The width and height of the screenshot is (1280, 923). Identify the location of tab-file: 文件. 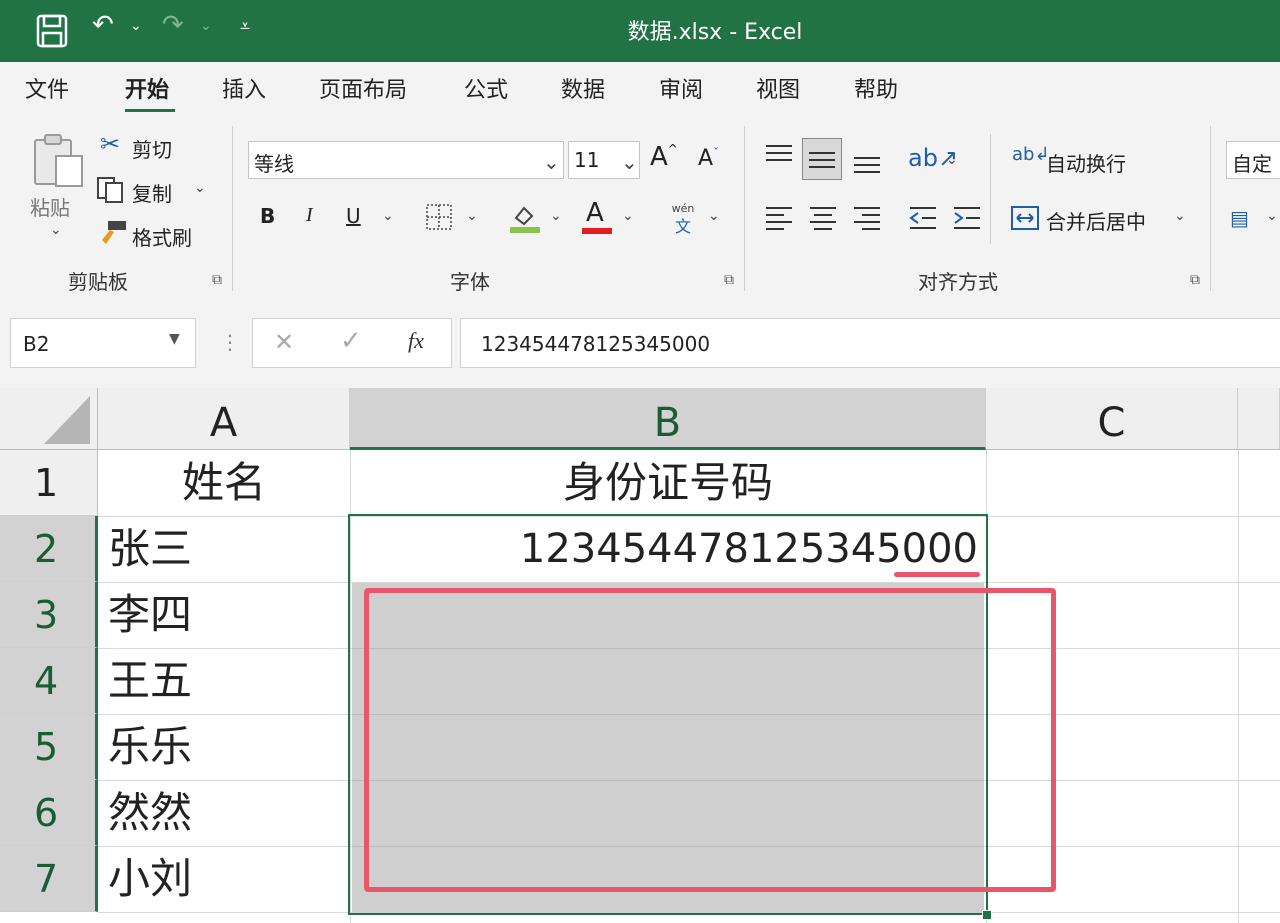
(47, 88).